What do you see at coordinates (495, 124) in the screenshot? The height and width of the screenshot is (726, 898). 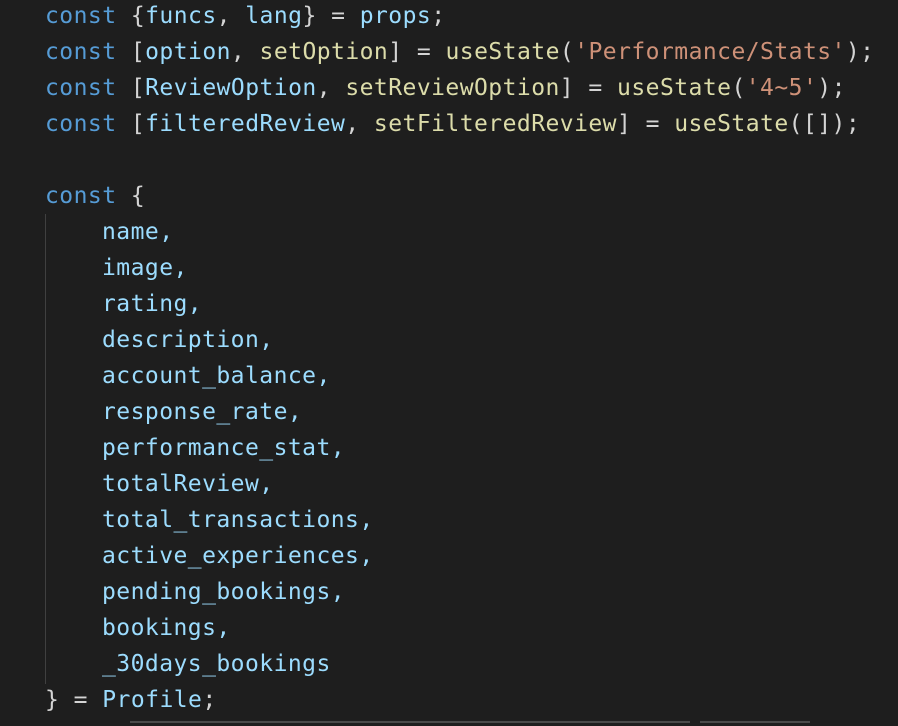 I see `function-name: setFilteredReview` at bounding box center [495, 124].